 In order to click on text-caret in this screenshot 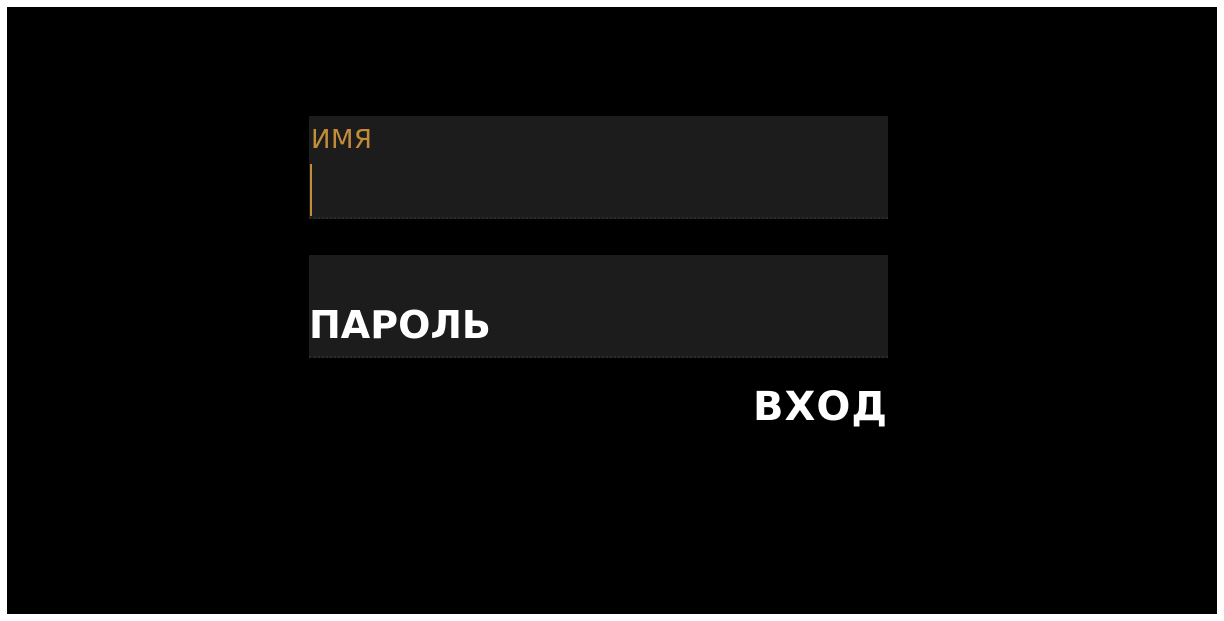, I will do `click(311, 190)`.